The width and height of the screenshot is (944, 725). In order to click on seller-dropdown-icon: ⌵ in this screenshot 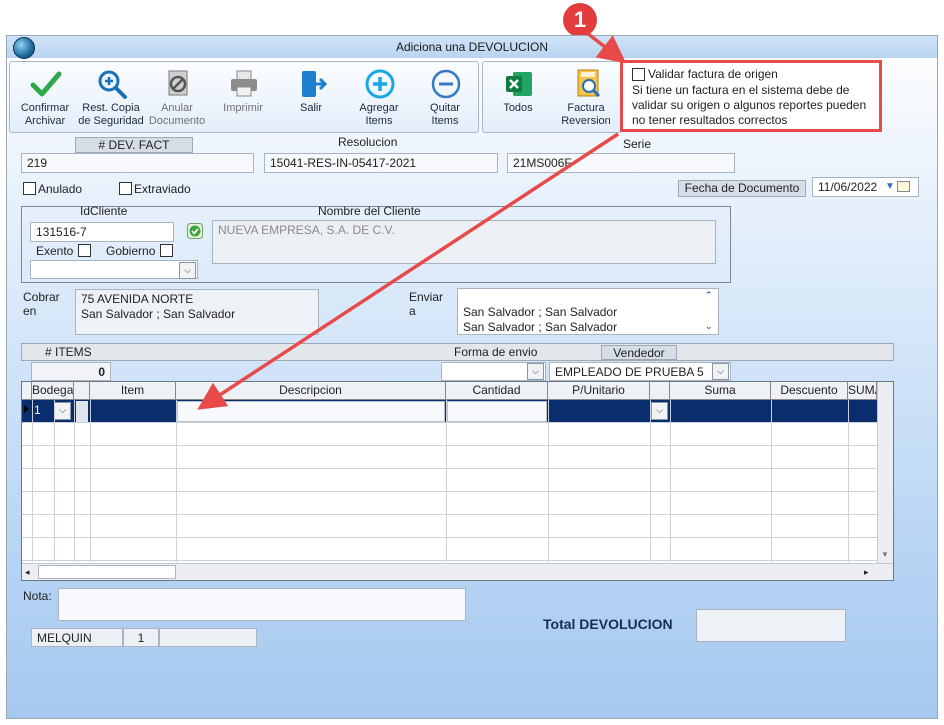, I will do `click(720, 371)`.